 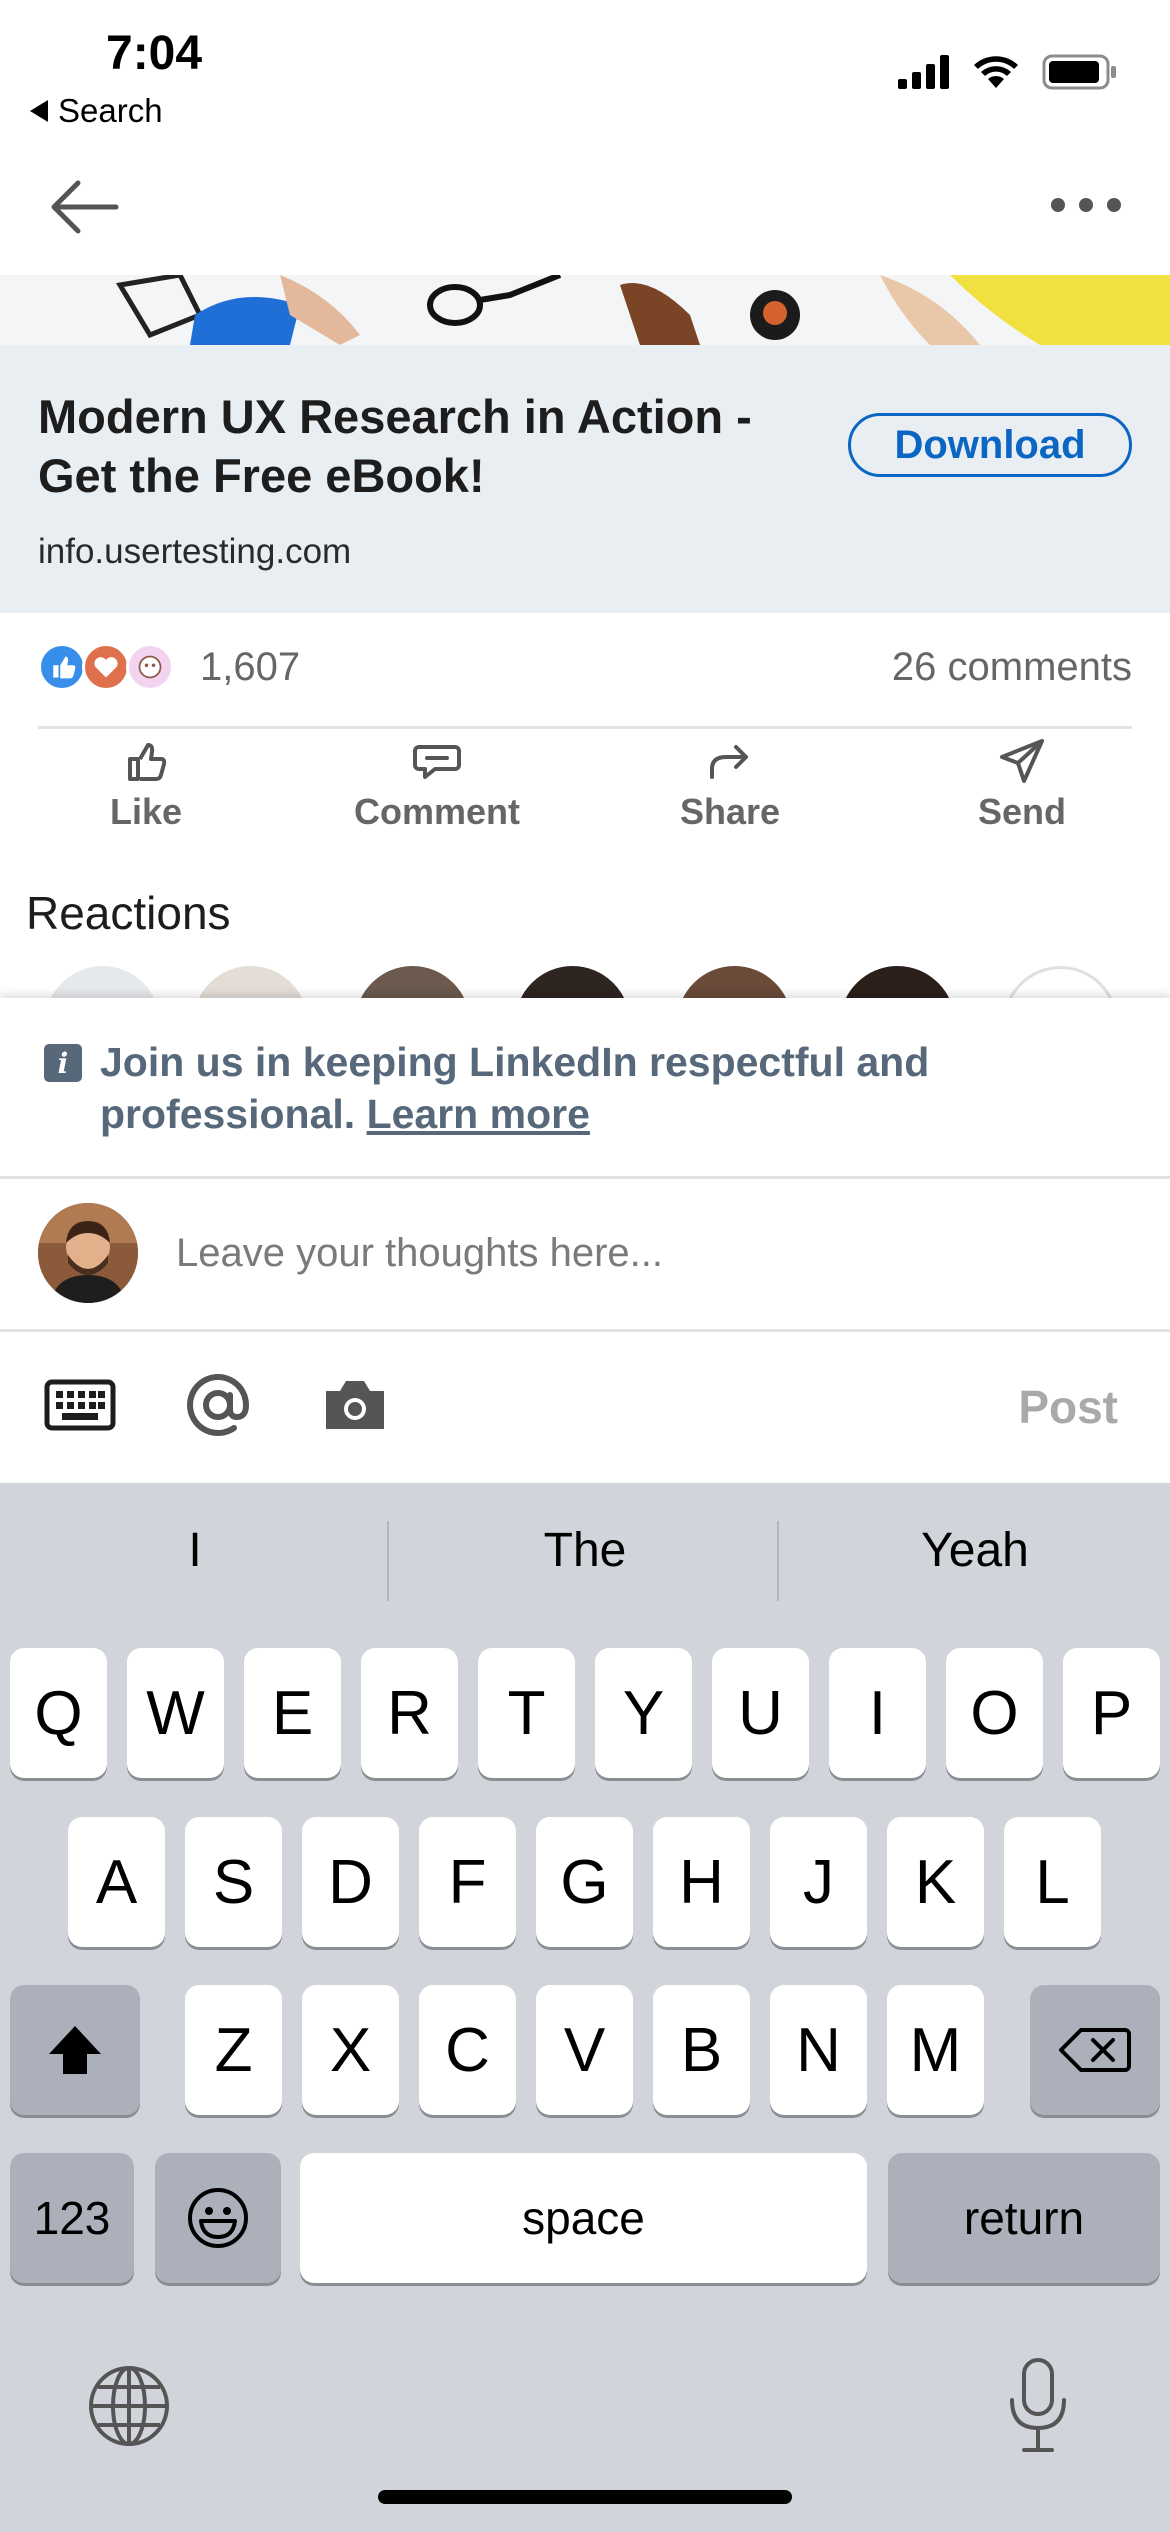 I want to click on suggestion-2: The, so click(x=585, y=1550).